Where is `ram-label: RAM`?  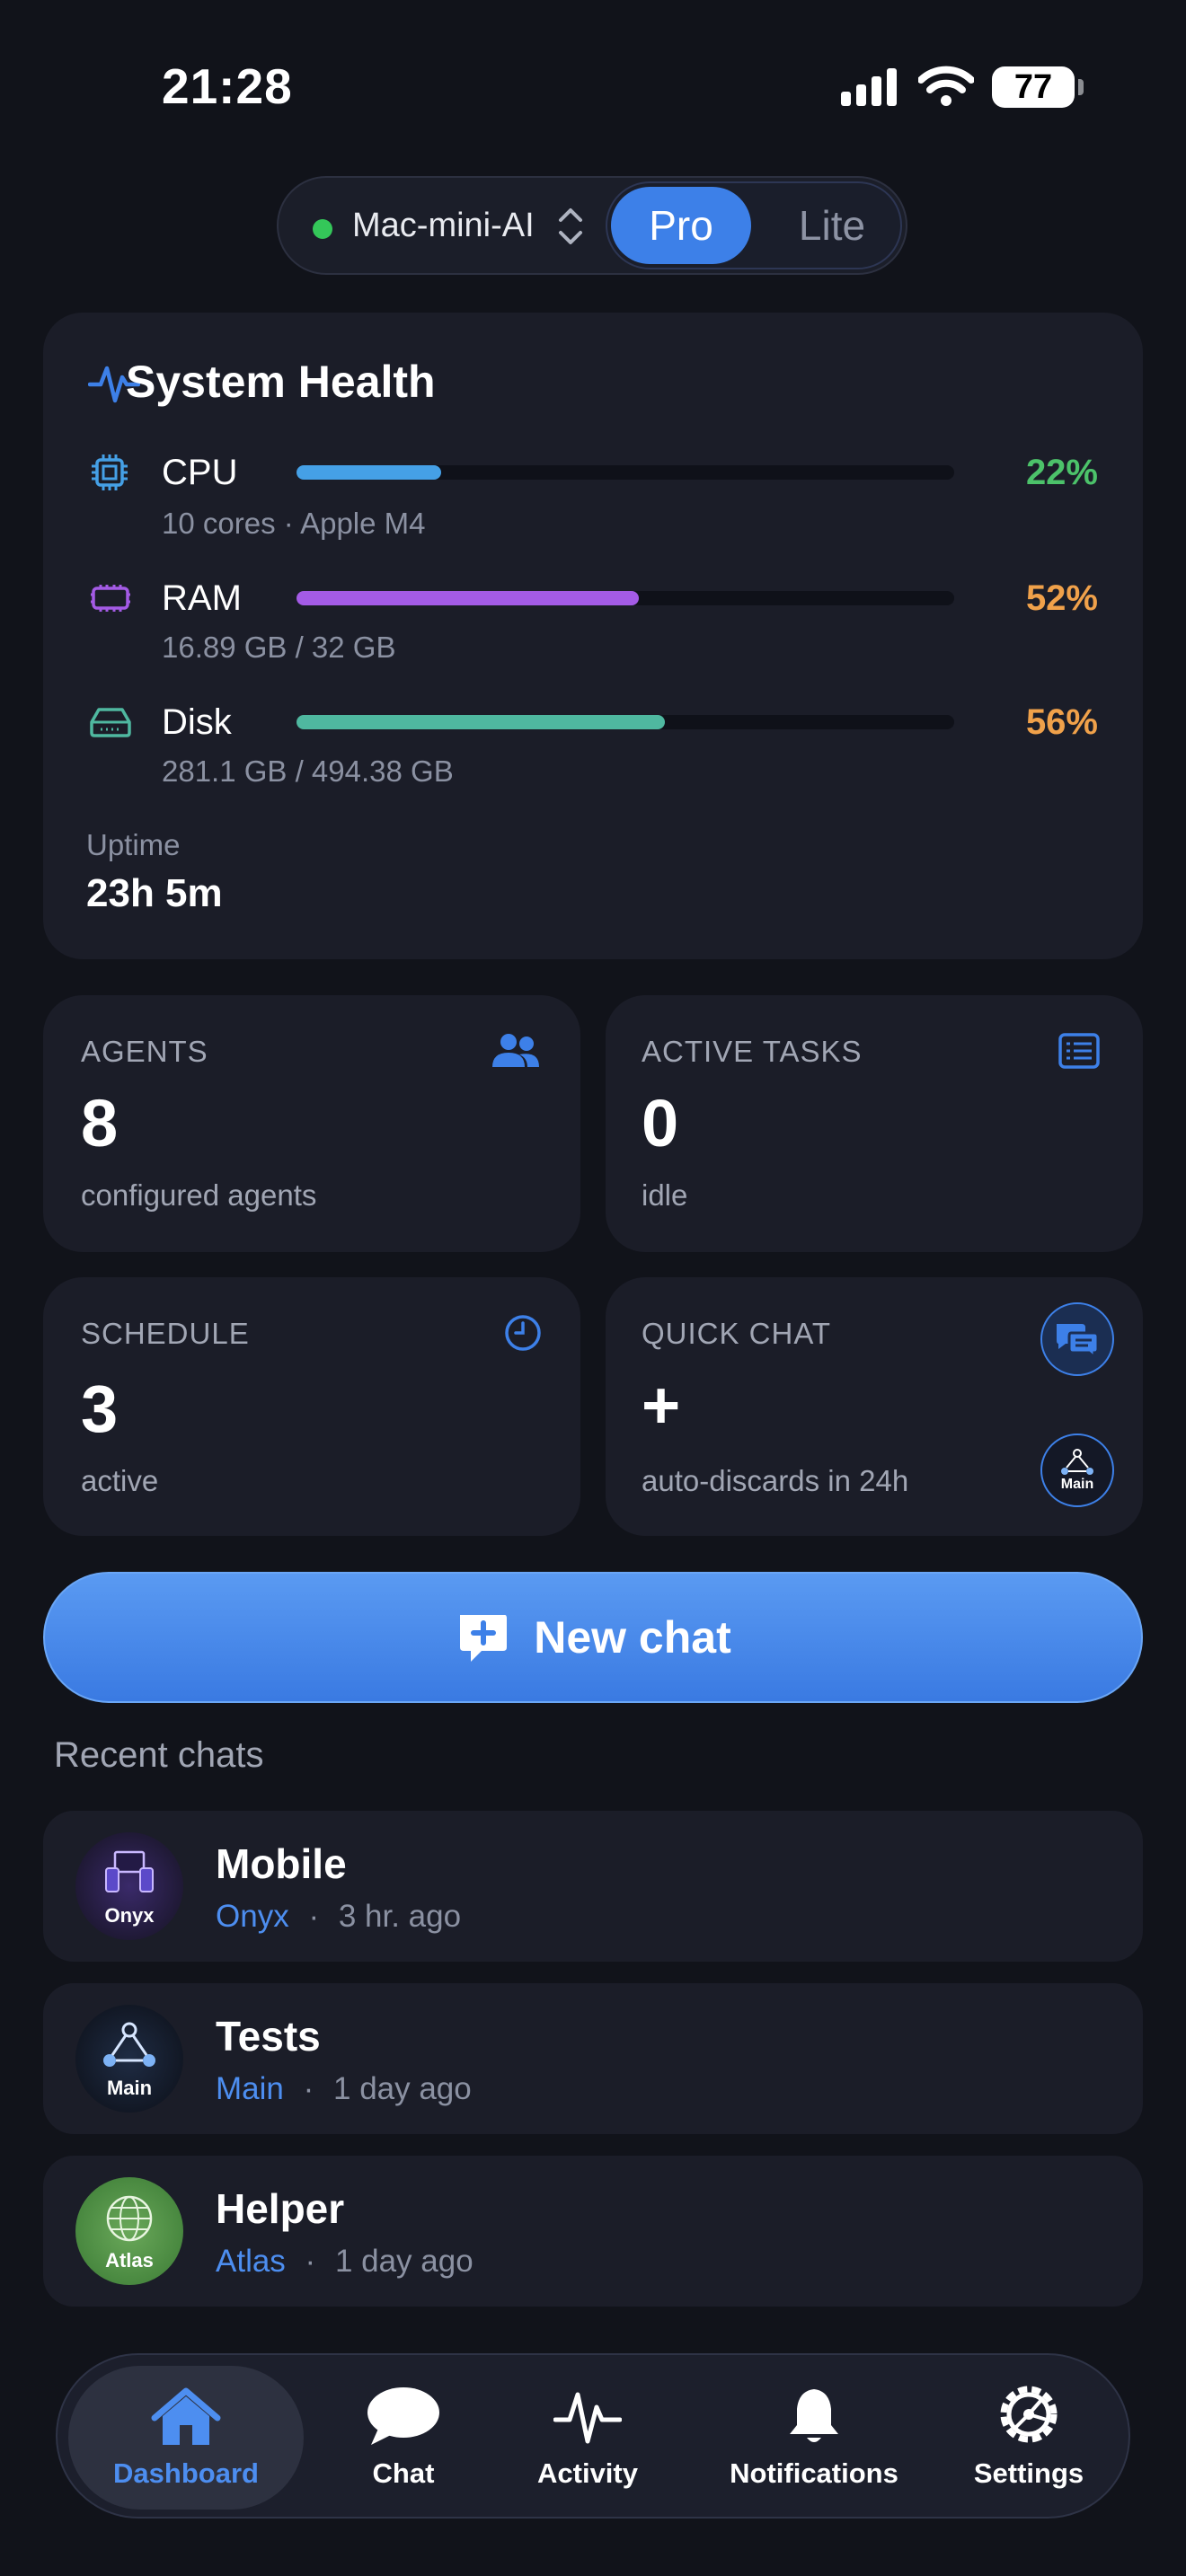 ram-label: RAM is located at coordinates (202, 598).